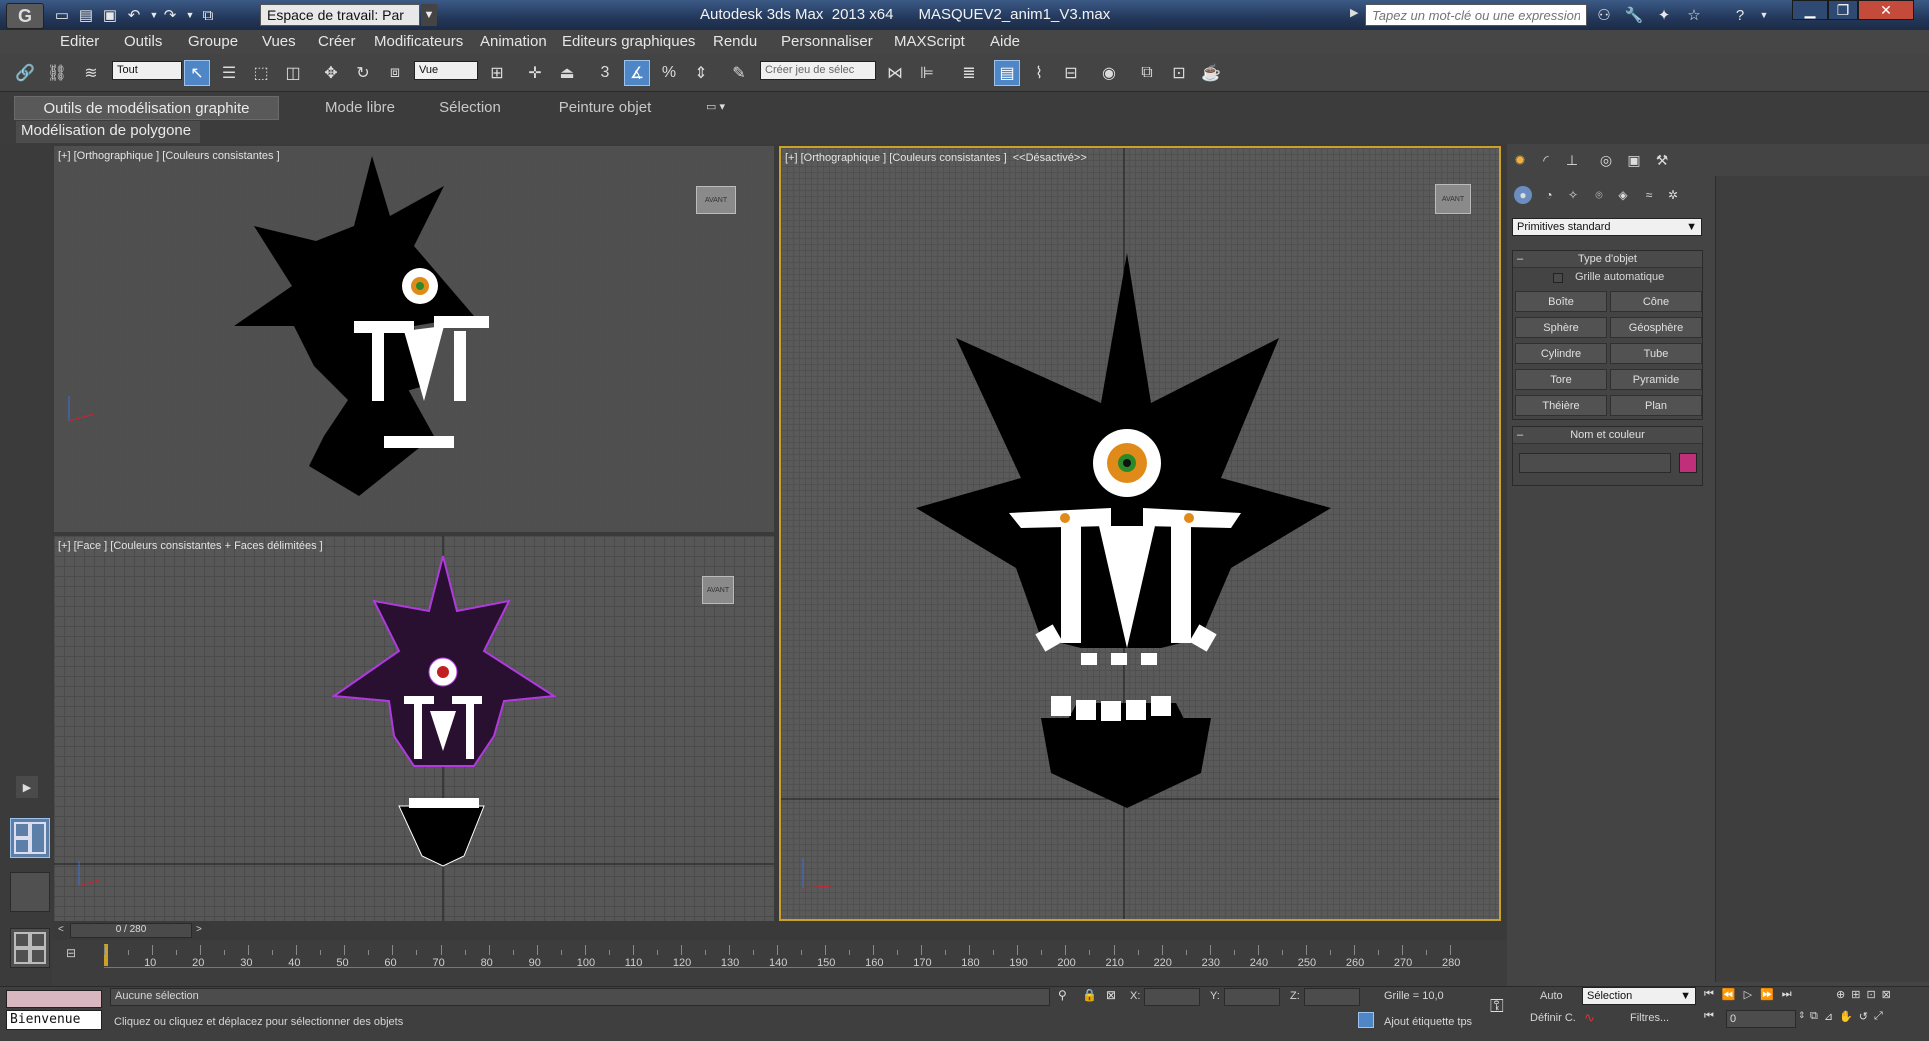 The image size is (1929, 1041). Describe the element at coordinates (827, 41) in the screenshot. I see `menu-personnaliser: Personnaliser` at that location.